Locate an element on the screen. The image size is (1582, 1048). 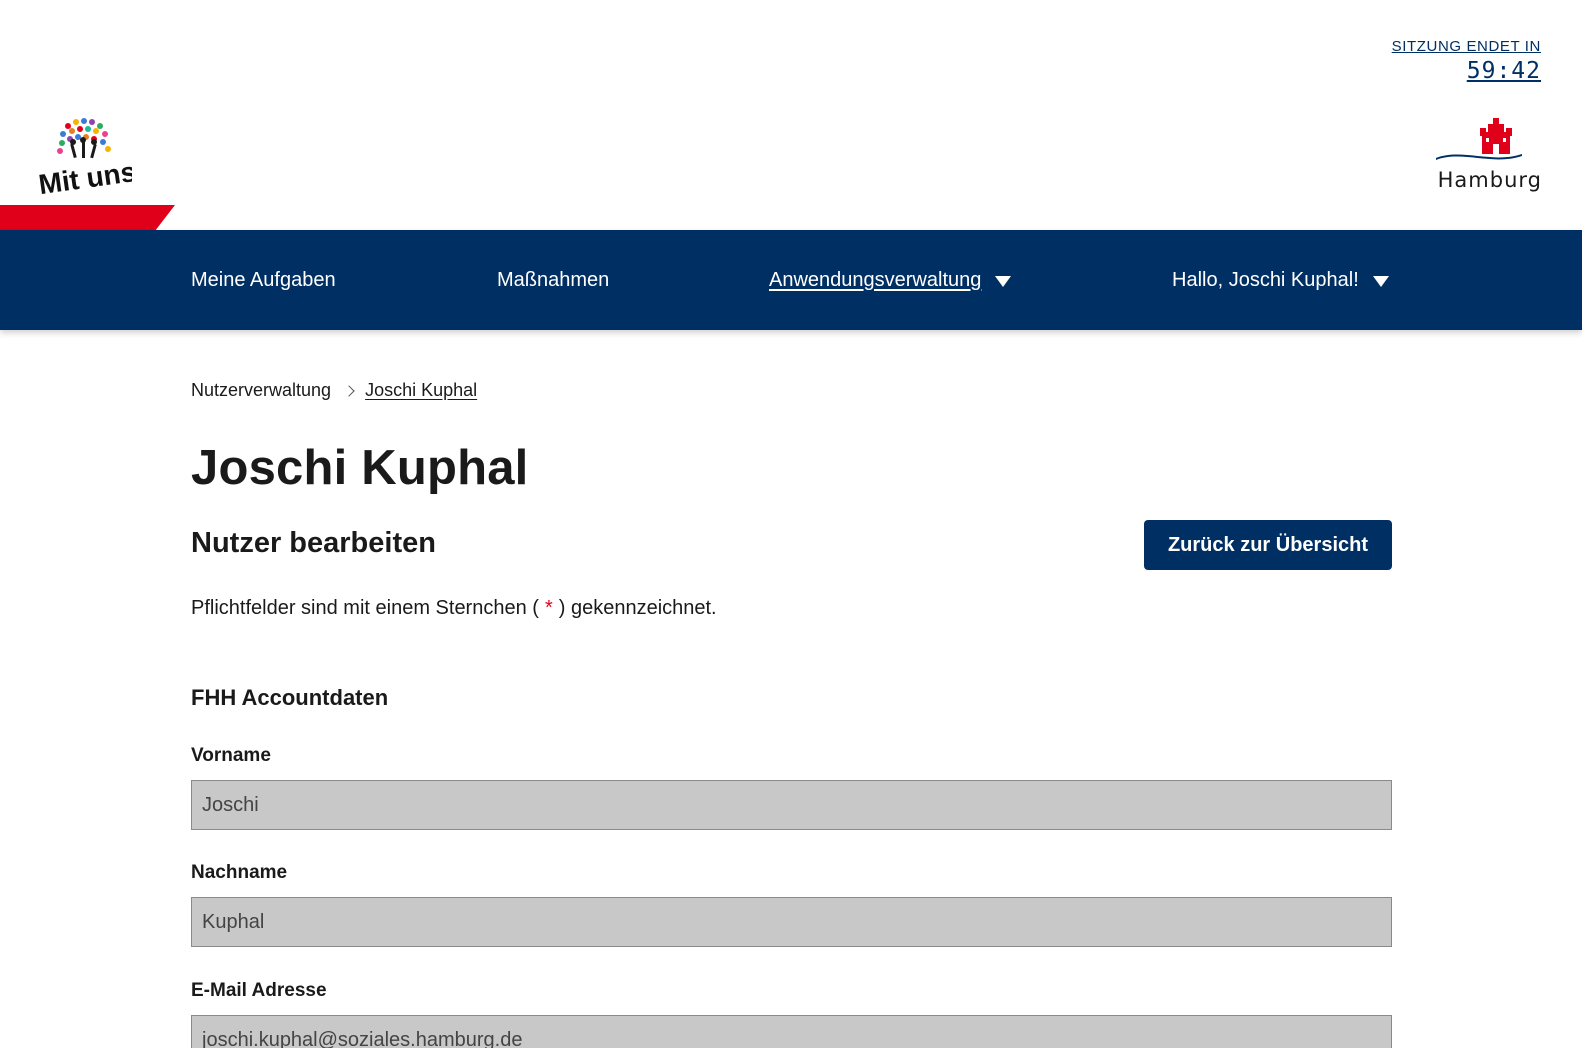
nav-item-anwendungsverwaltung: Anwendungsverwaltung is located at coordinates (890, 280).